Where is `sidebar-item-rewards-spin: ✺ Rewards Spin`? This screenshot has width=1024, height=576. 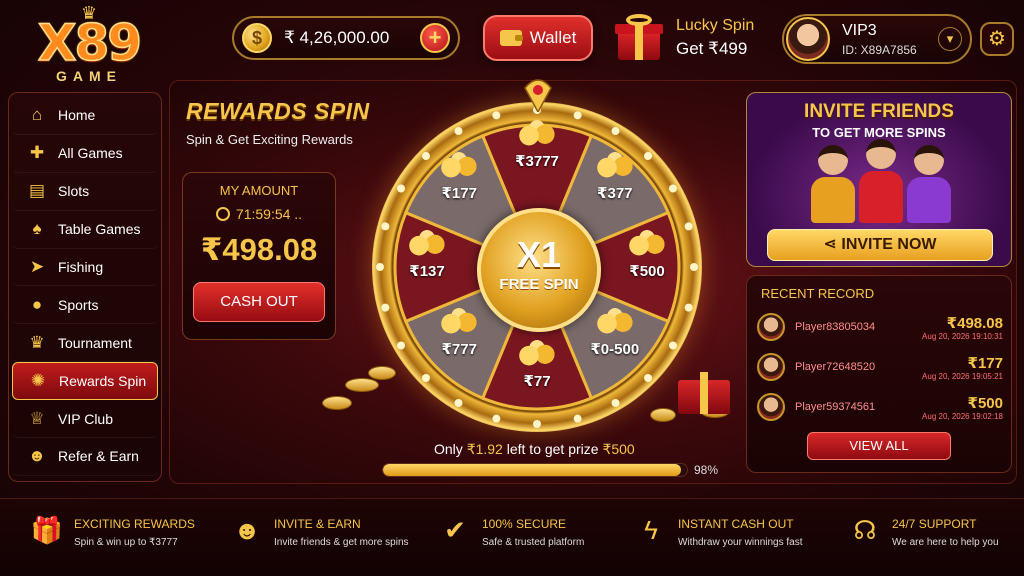
sidebar-item-rewards-spin: ✺ Rewards Spin is located at coordinates (85, 381).